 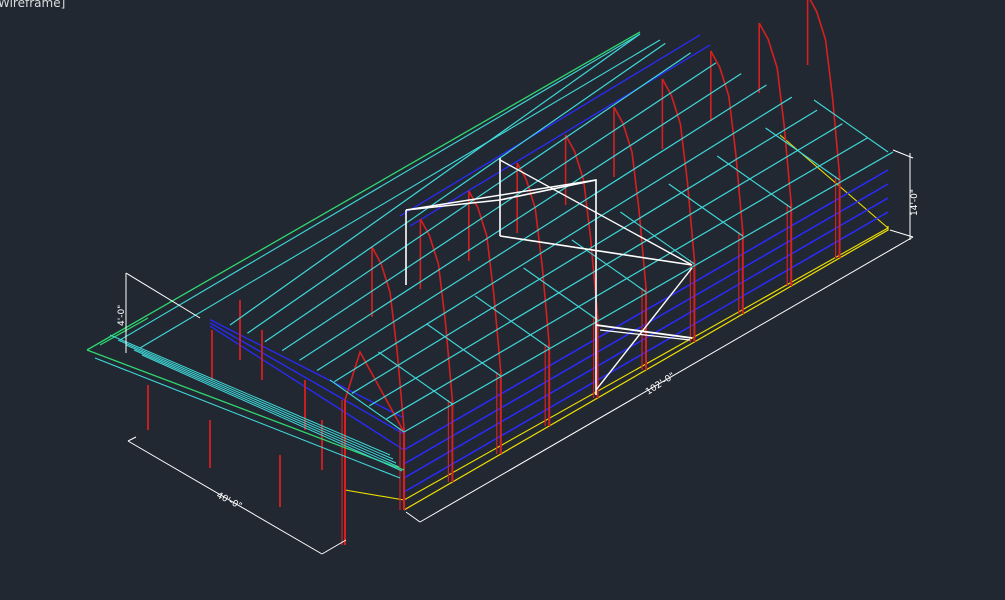 What do you see at coordinates (413, 517) in the screenshot?
I see `length-extension-line` at bounding box center [413, 517].